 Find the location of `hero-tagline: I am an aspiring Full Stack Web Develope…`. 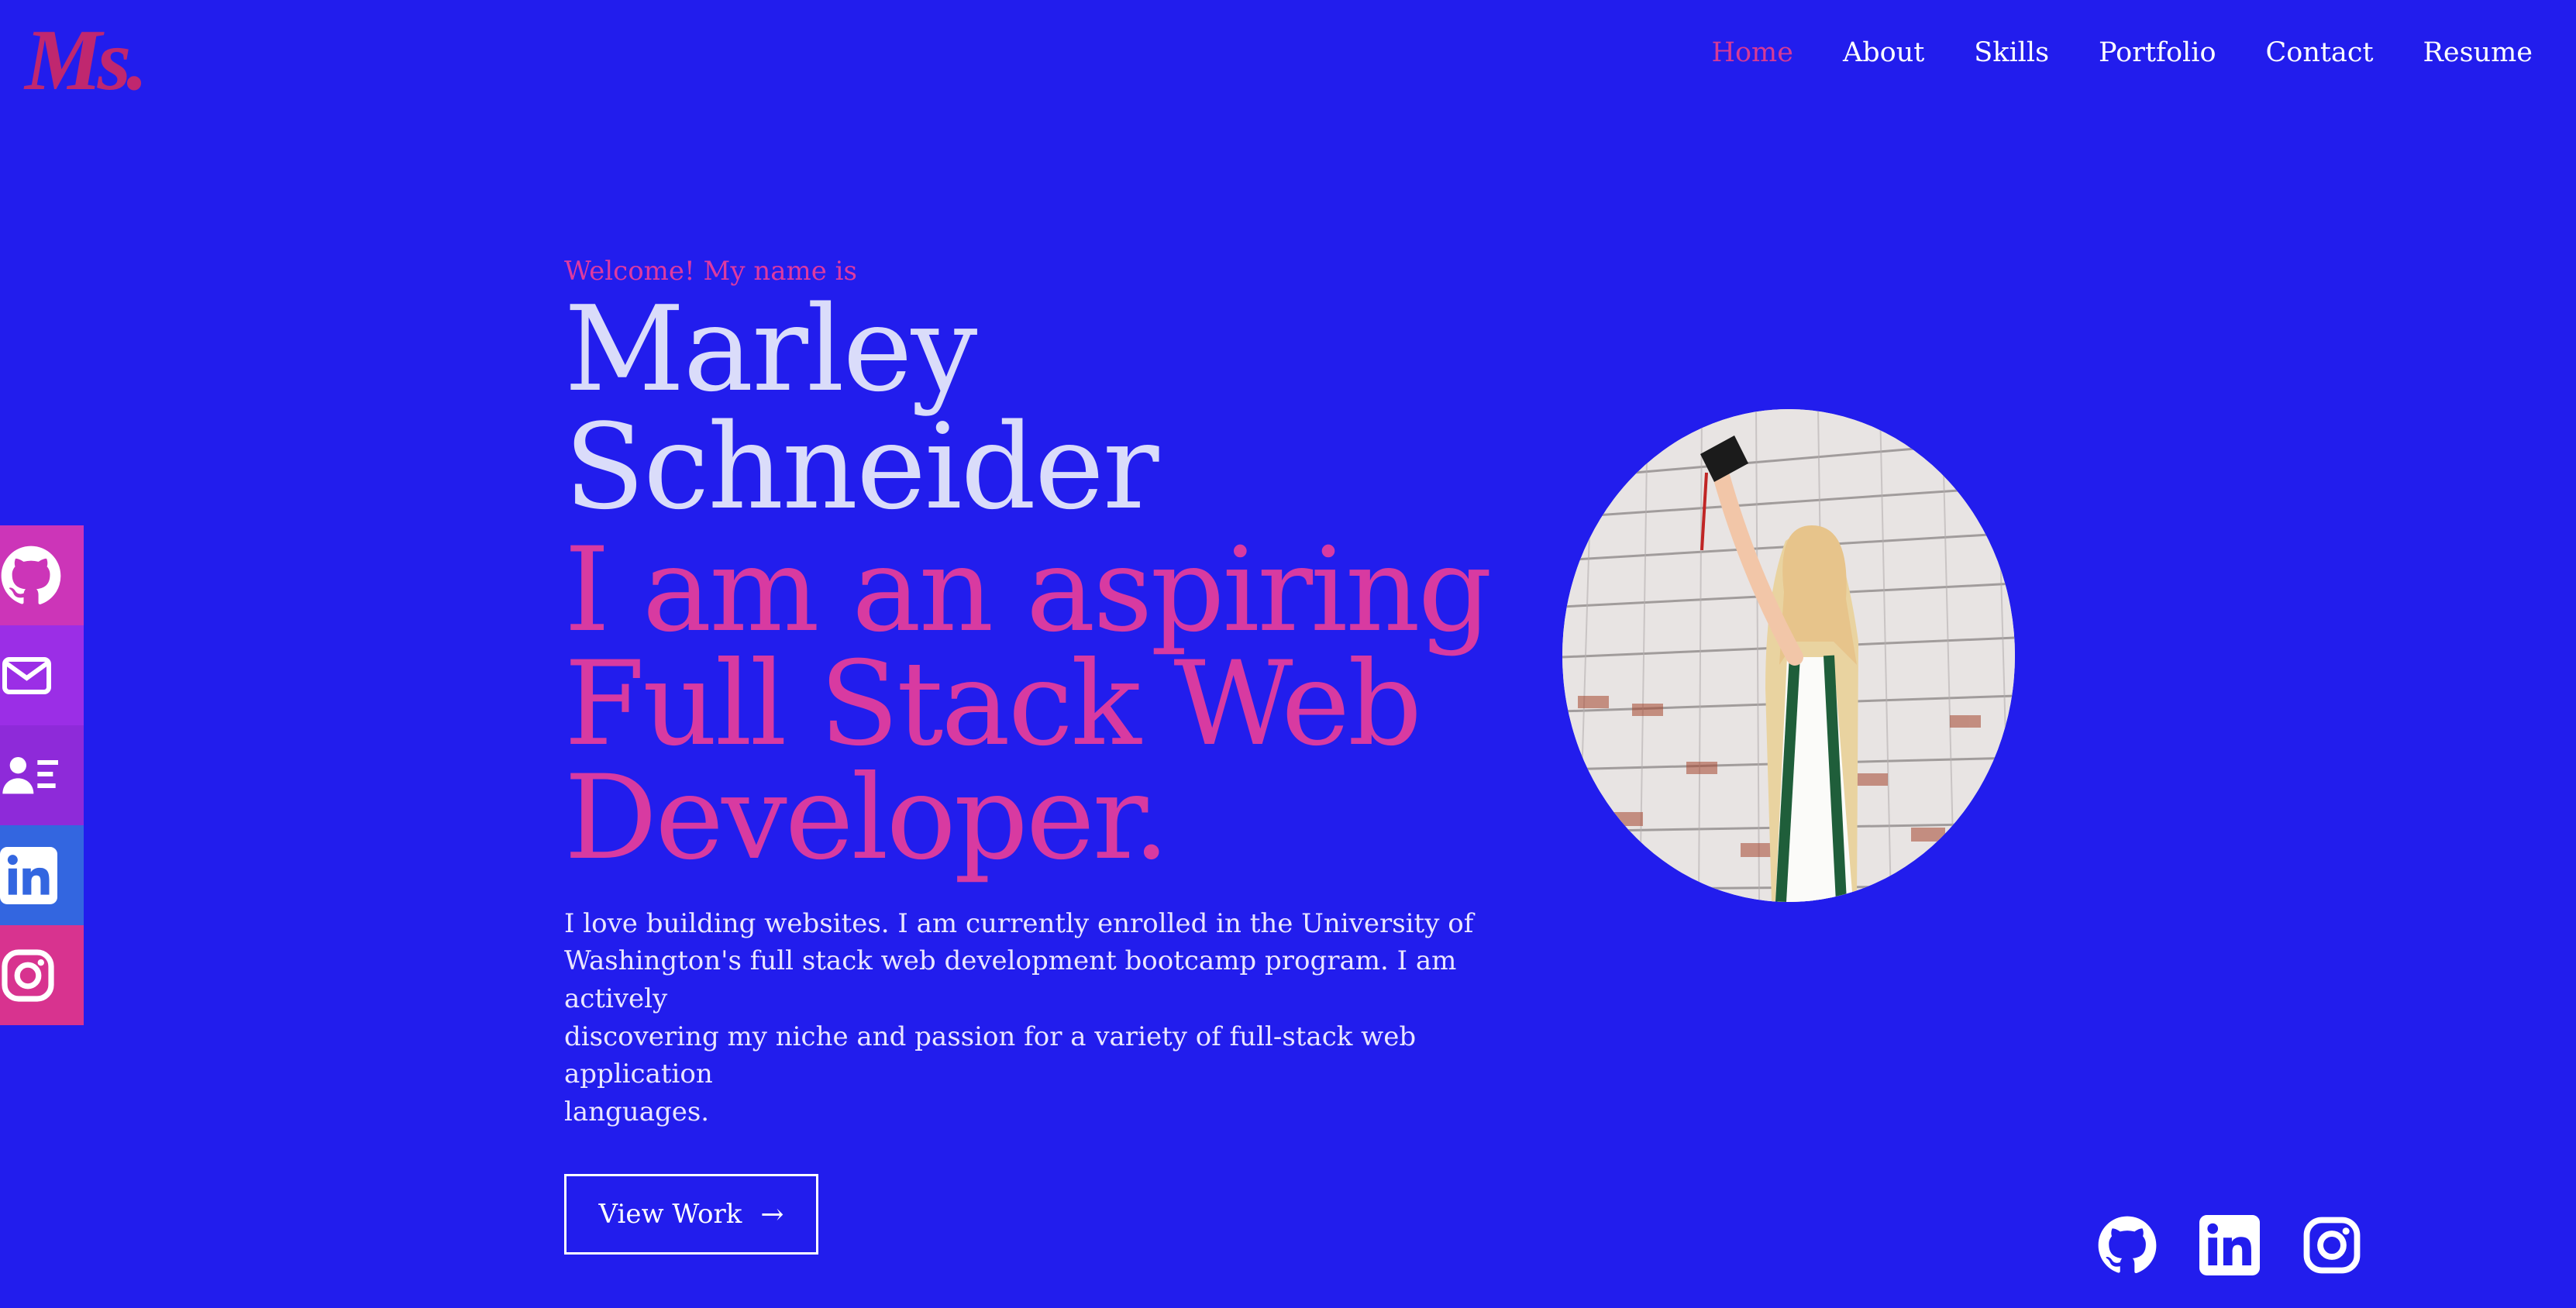

hero-tagline: I am an aspiring Full Stack Web Develope… is located at coordinates (1060, 704).